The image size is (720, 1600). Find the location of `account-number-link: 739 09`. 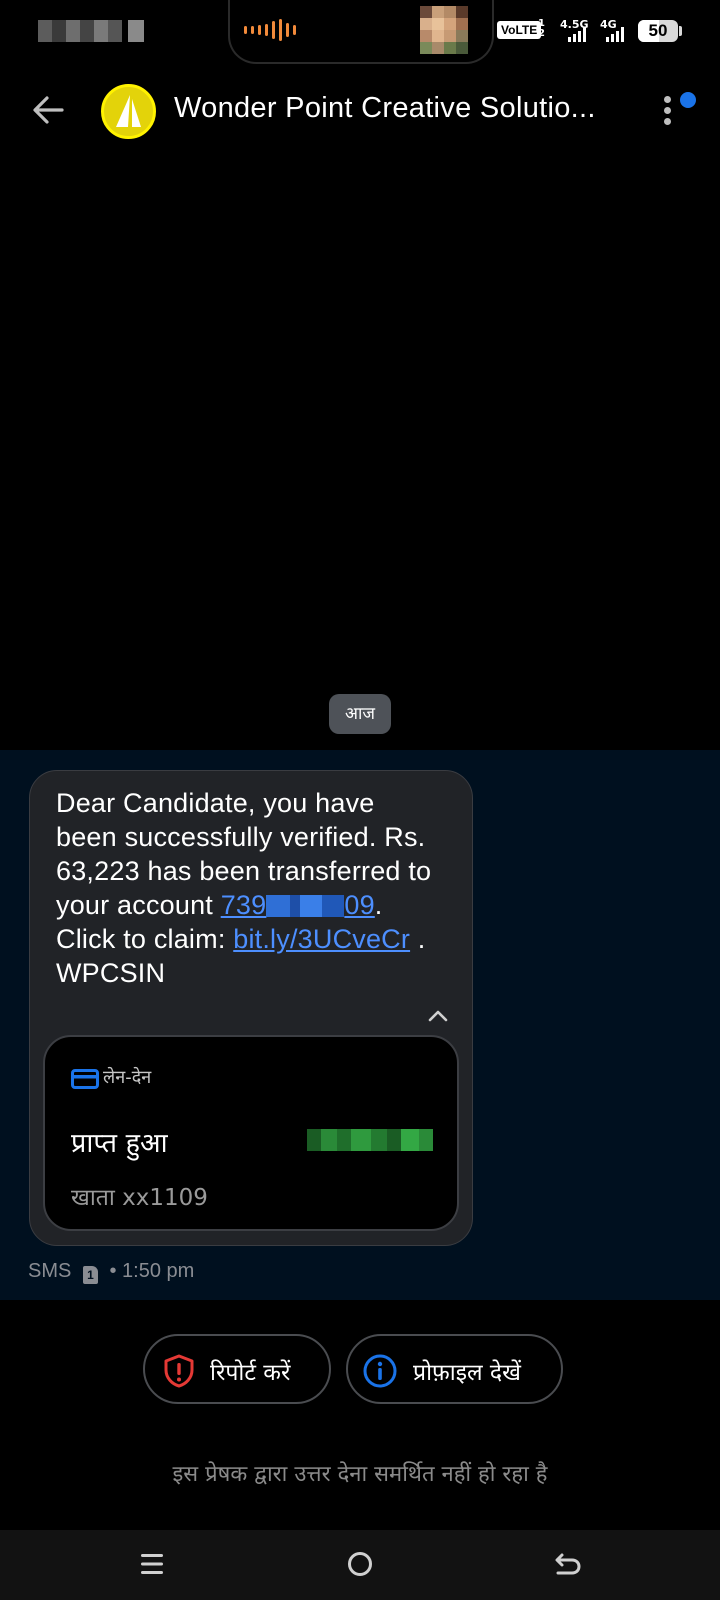

account-number-link: 739 09 is located at coordinates (298, 905).